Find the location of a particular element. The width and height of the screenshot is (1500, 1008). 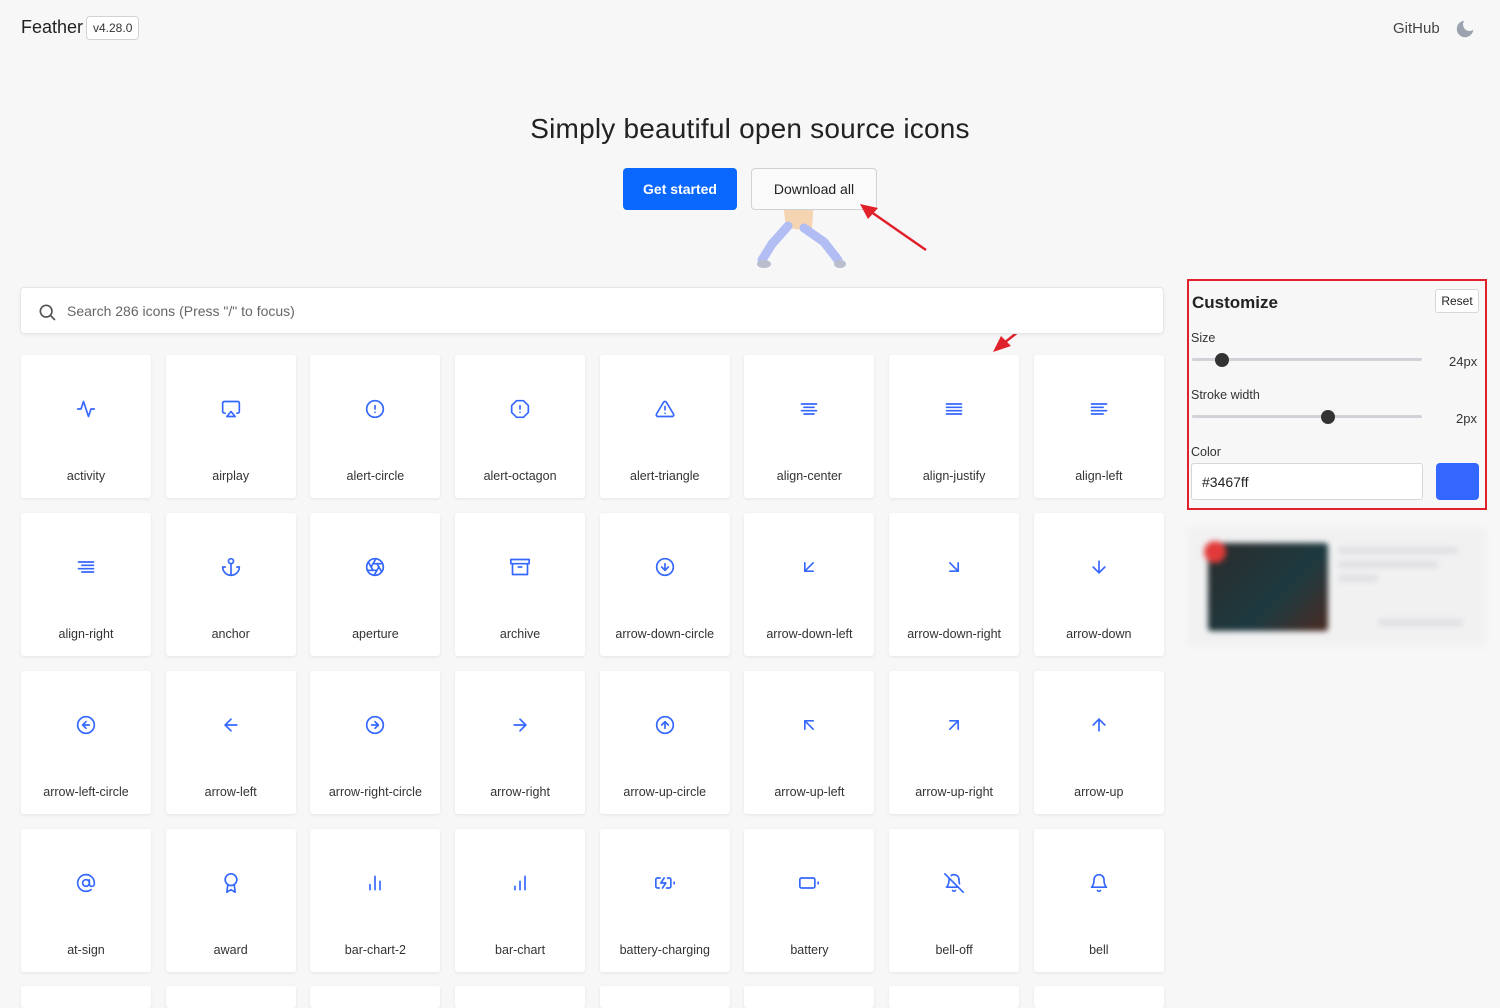

icon-tile-archive: archive is located at coordinates (520, 584).